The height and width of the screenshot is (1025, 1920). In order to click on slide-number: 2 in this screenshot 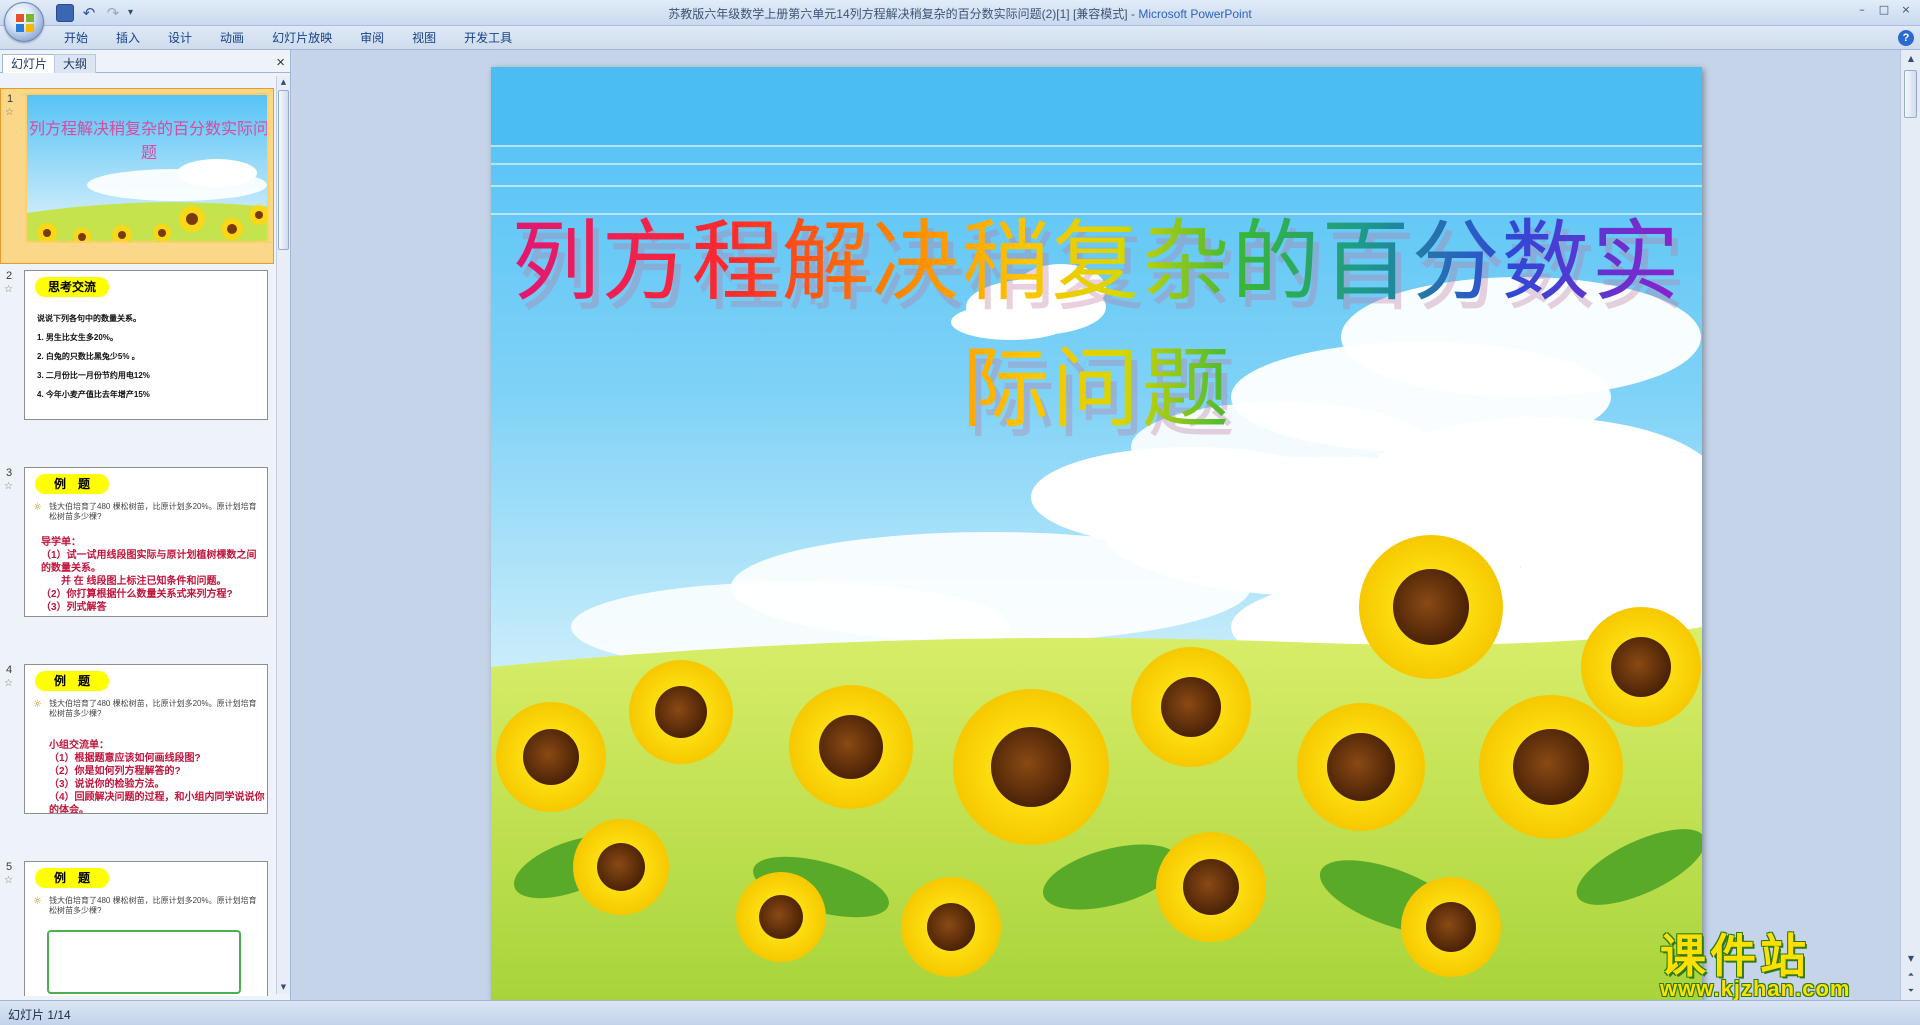, I will do `click(9, 276)`.